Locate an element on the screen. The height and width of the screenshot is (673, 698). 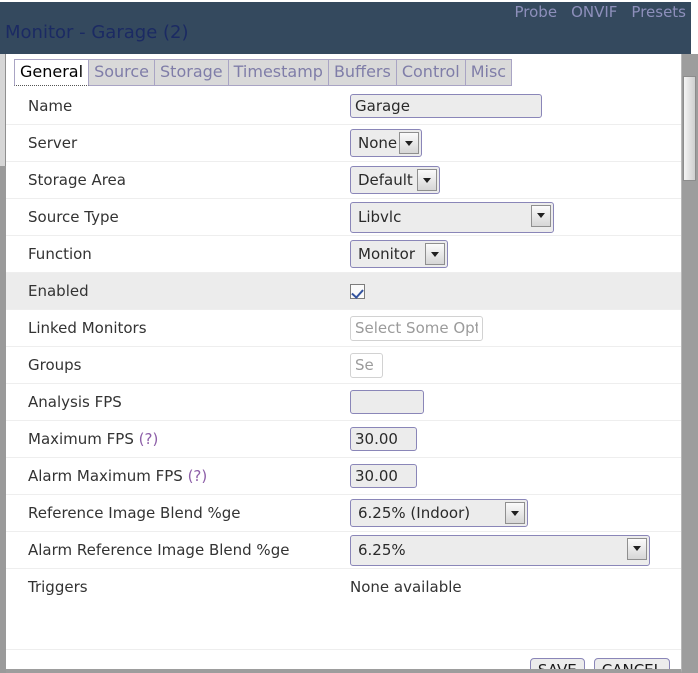
row-maximum-fps: Maximum FPS (?) is located at coordinates (343, 438).